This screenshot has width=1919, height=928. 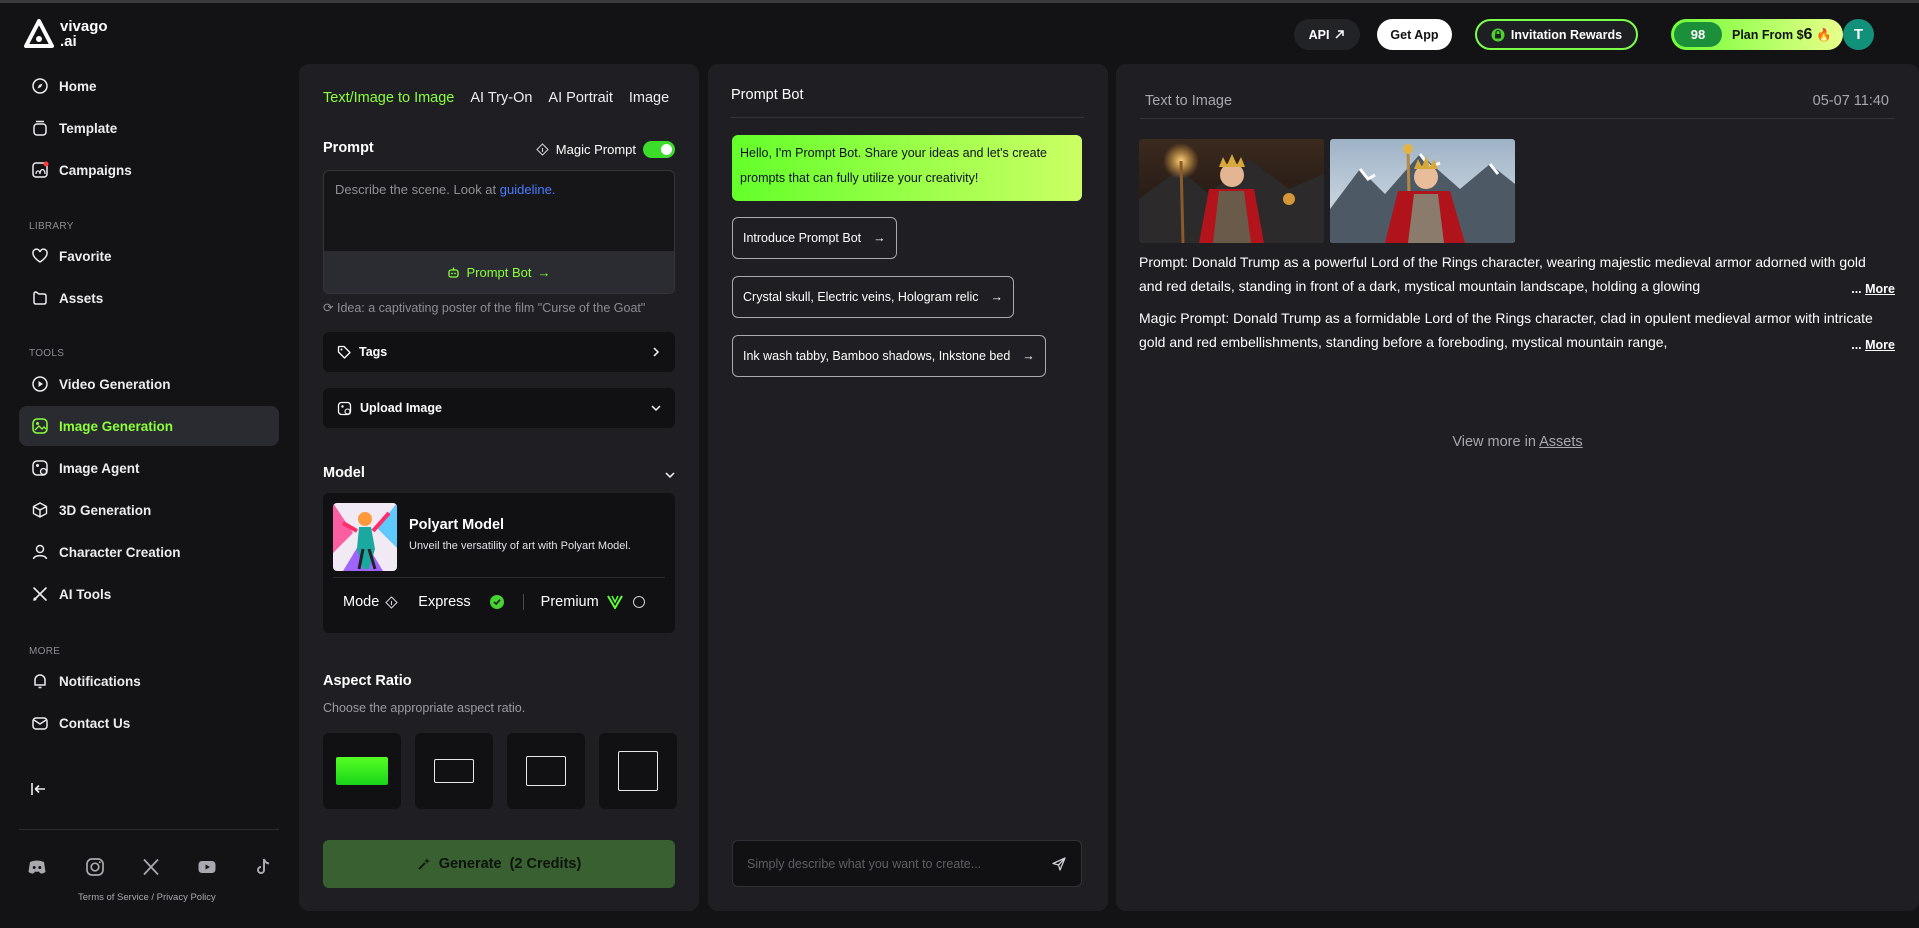 I want to click on logo: vivago .ai, so click(x=66, y=34).